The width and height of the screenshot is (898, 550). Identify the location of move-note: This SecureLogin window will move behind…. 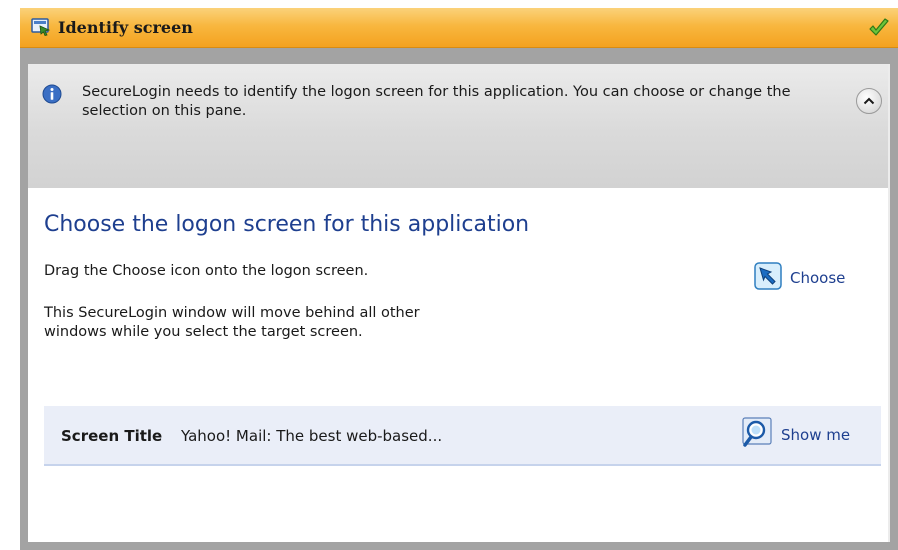
(232, 322).